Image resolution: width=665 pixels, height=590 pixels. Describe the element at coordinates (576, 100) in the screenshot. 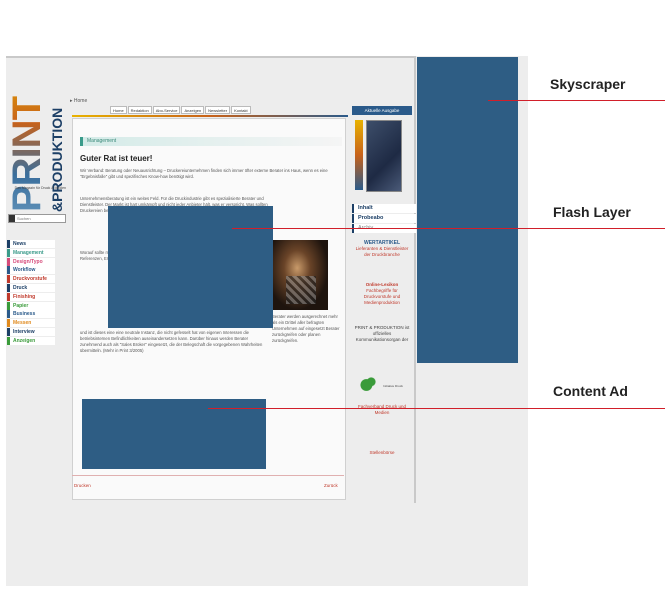

I see `skyscraper-callout-line` at that location.